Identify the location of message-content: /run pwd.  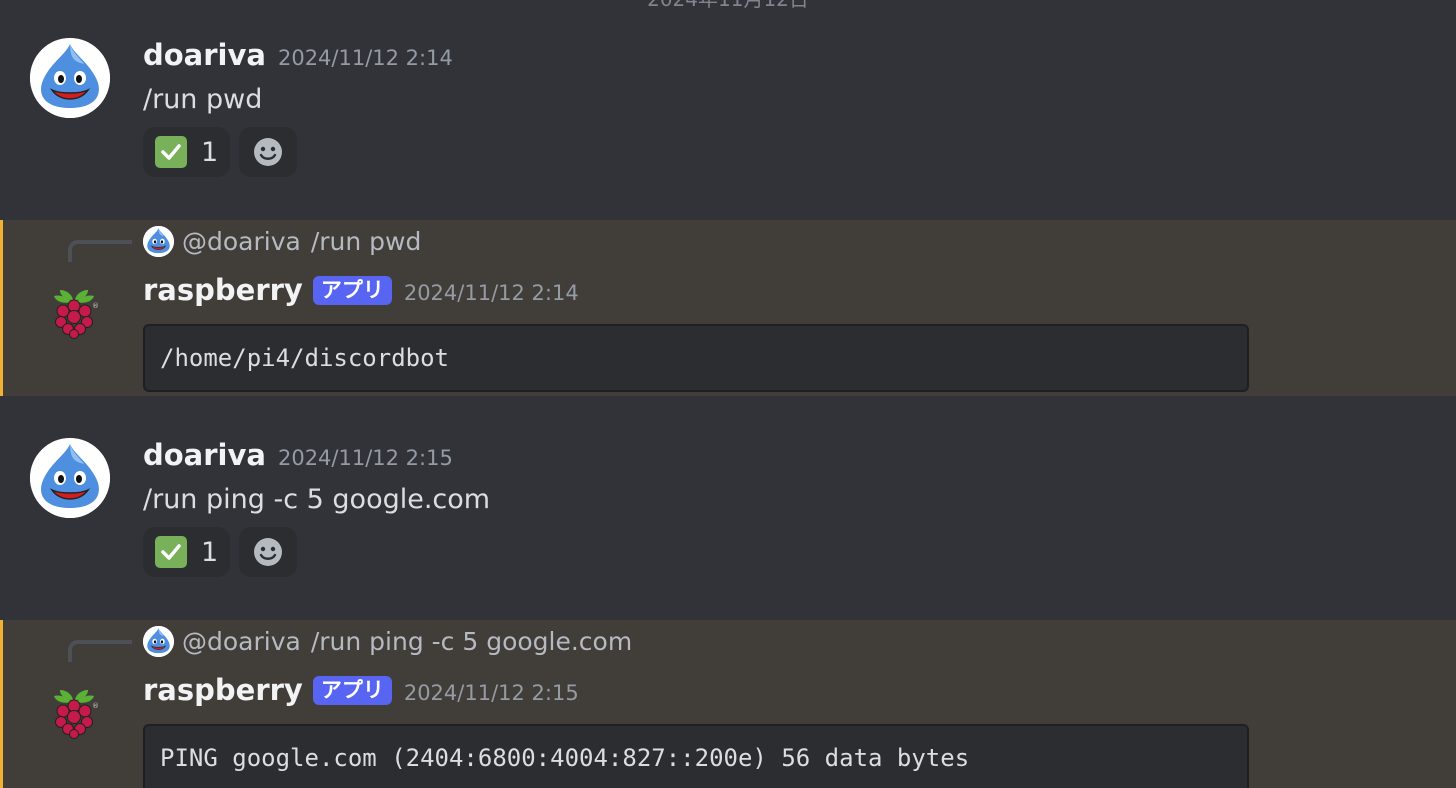
(203, 99).